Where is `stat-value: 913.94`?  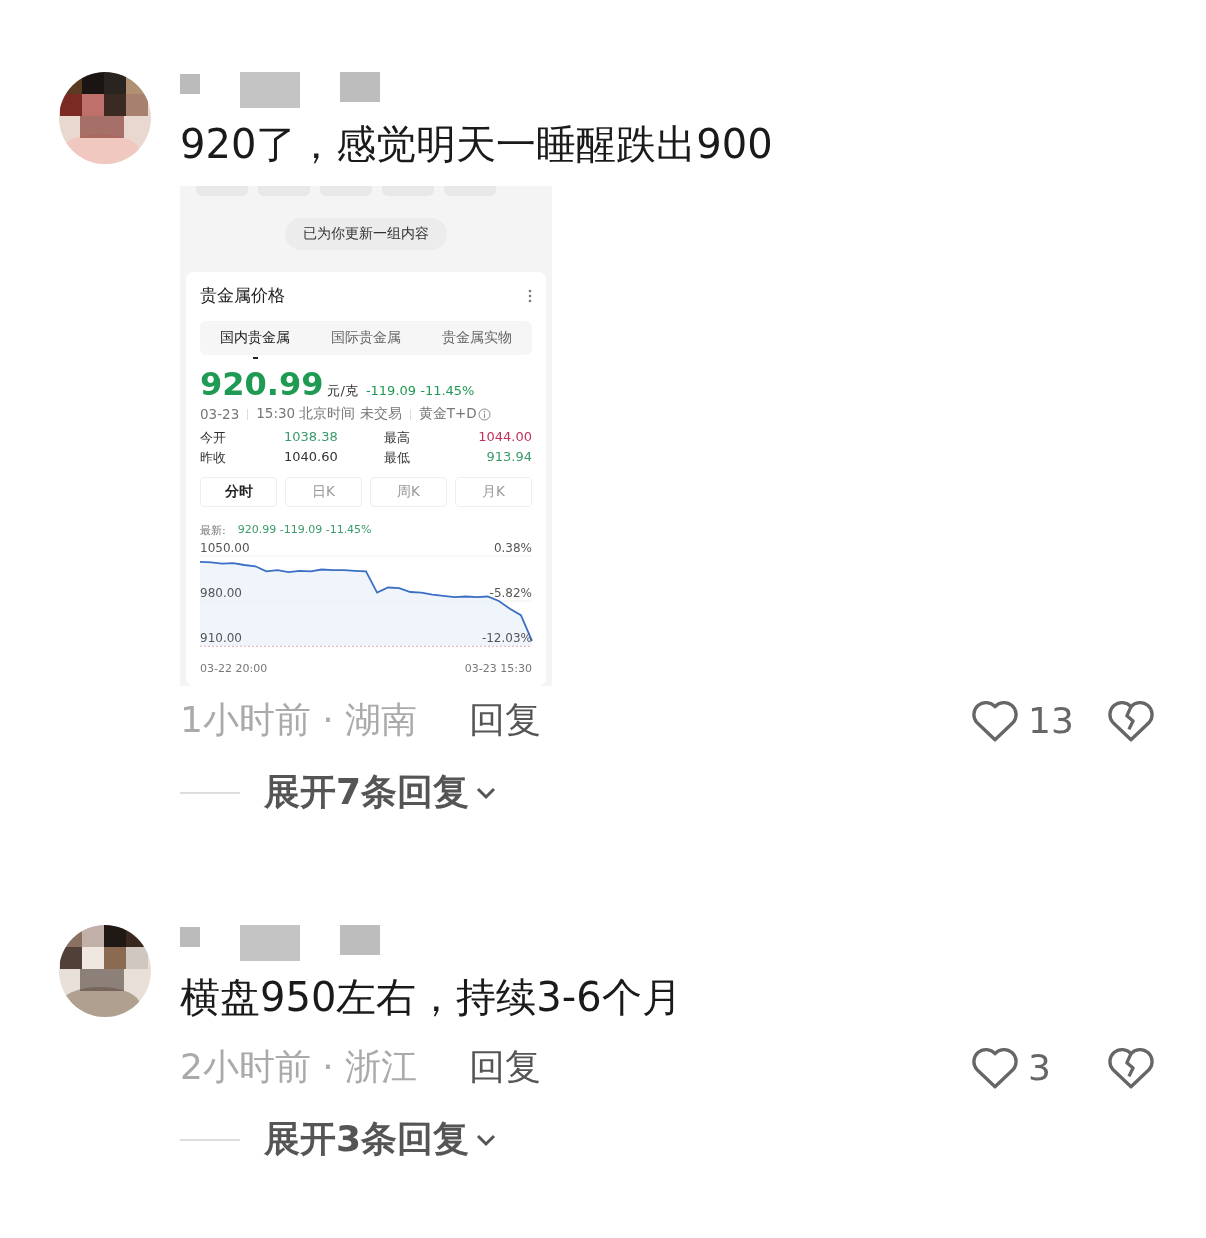
stat-value: 913.94 is located at coordinates (508, 457).